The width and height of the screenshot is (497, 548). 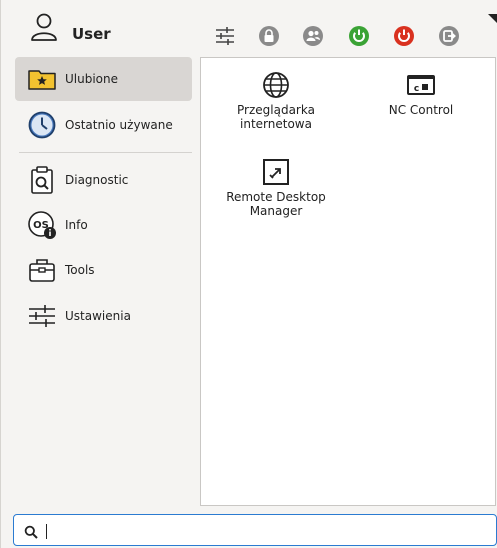 What do you see at coordinates (42, 79) in the screenshot?
I see `favorites-folder-icon` at bounding box center [42, 79].